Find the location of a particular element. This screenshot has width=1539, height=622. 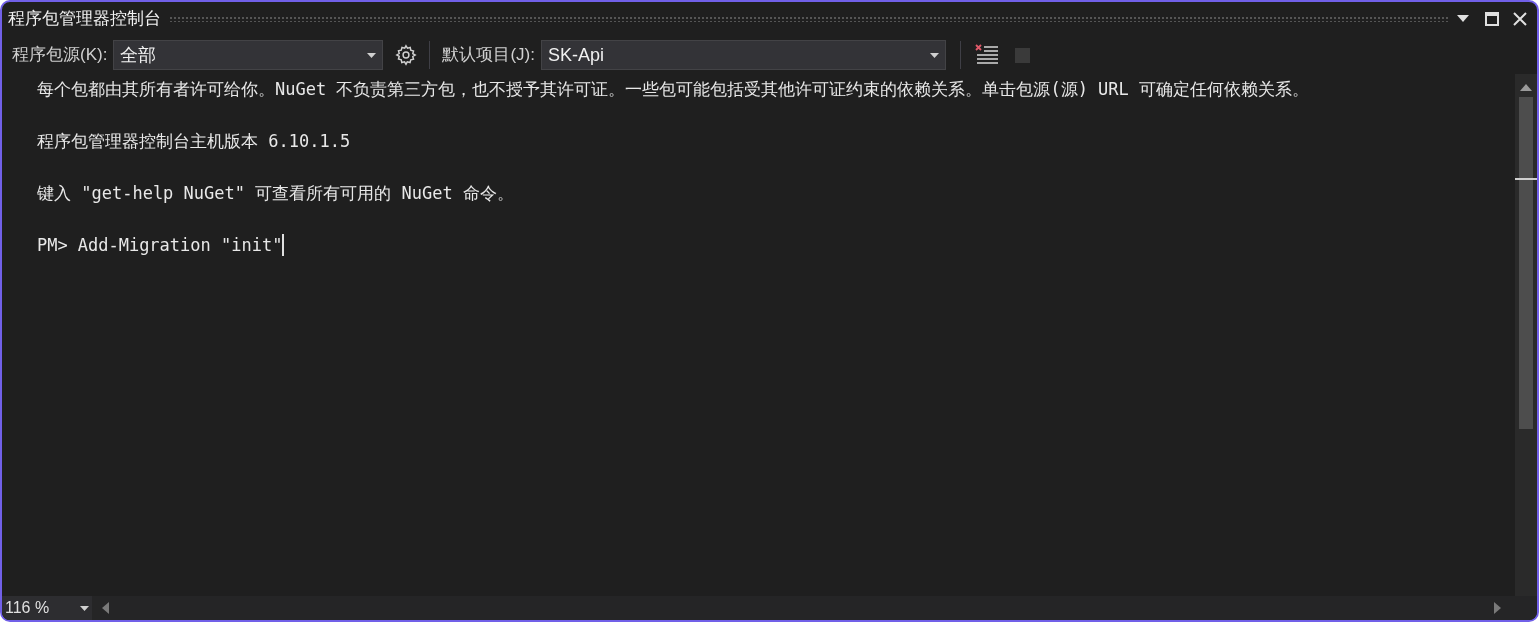

prompt-symbol: PM> is located at coordinates (52, 245).